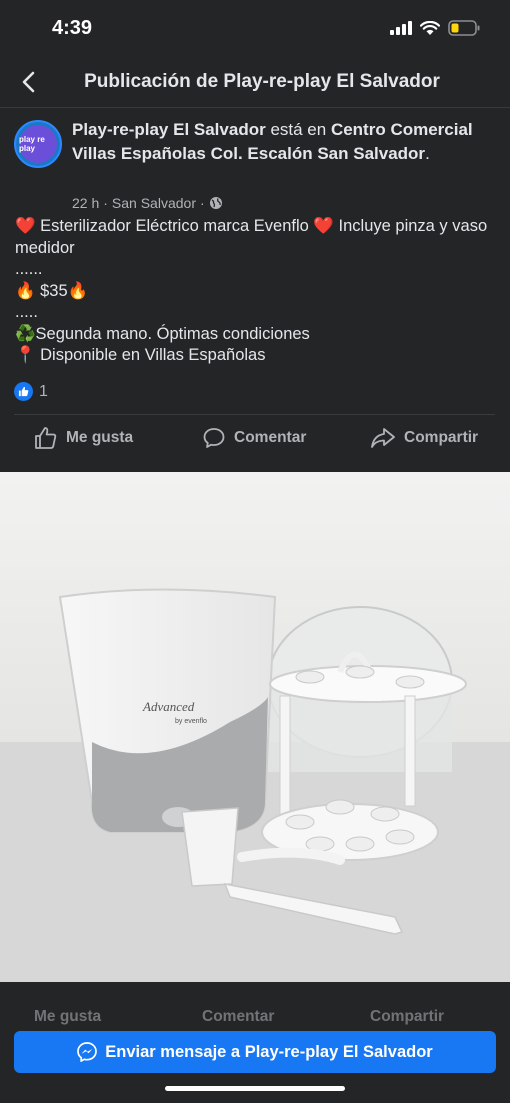 The width and height of the screenshot is (510, 1103). I want to click on like-button-partial: Me gusta, so click(67, 1017).